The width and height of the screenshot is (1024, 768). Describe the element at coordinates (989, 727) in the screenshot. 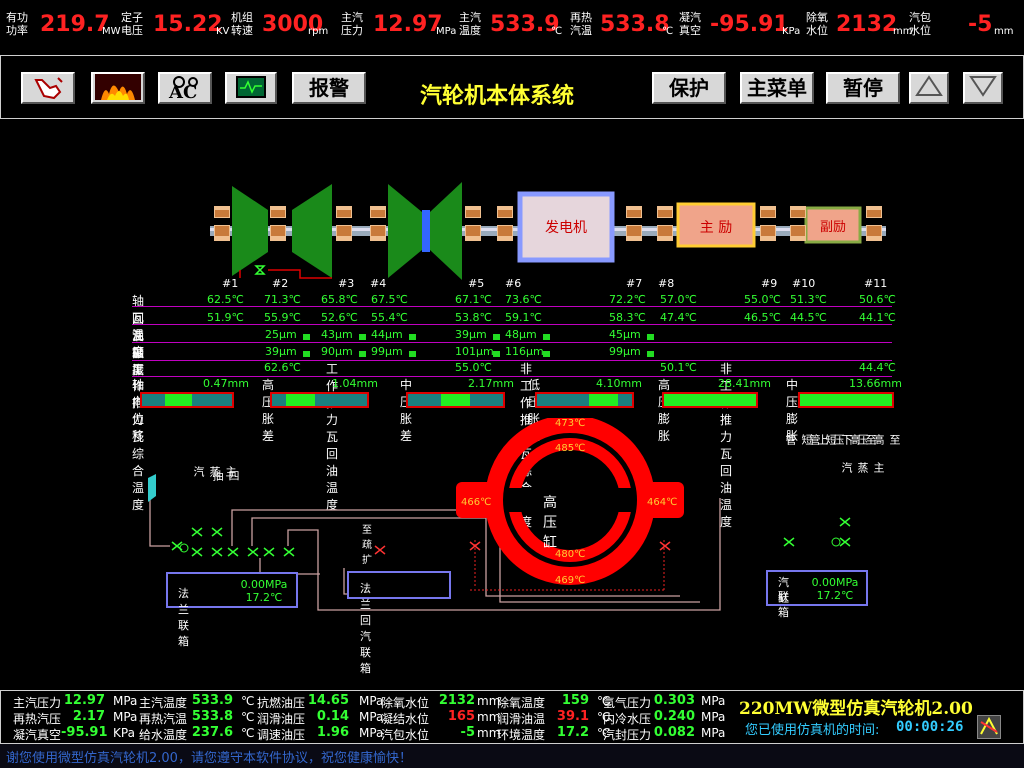

I see `app-logo-icon` at that location.